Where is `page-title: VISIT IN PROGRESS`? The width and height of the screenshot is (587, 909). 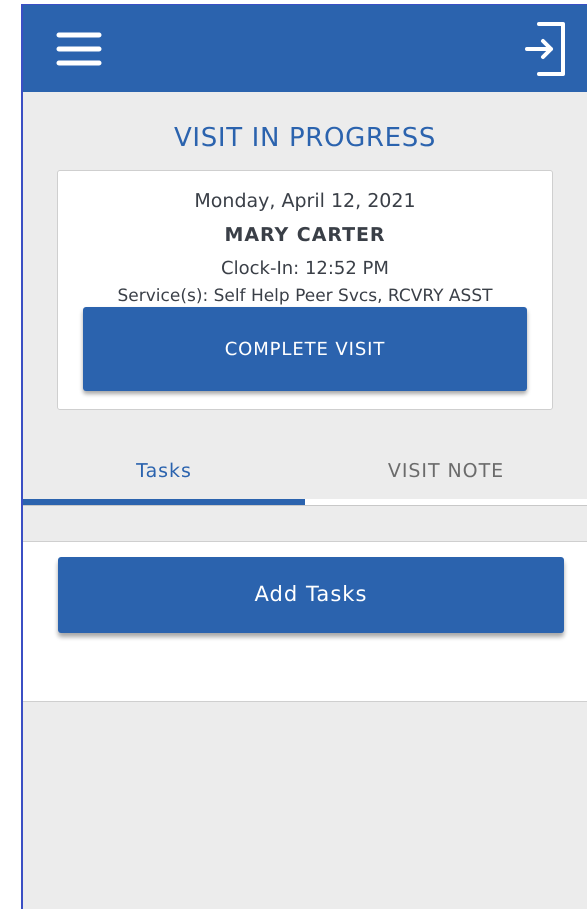
page-title: VISIT IN PROGRESS is located at coordinates (305, 138).